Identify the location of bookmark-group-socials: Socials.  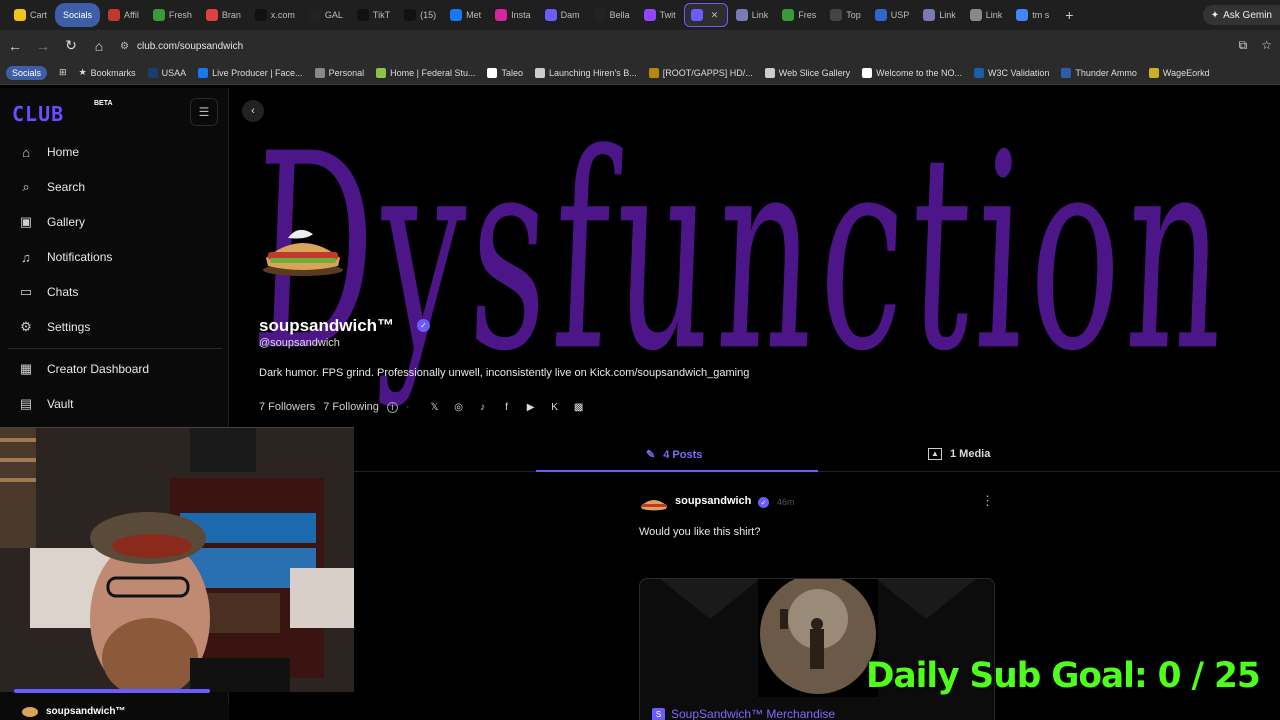
(27, 72).